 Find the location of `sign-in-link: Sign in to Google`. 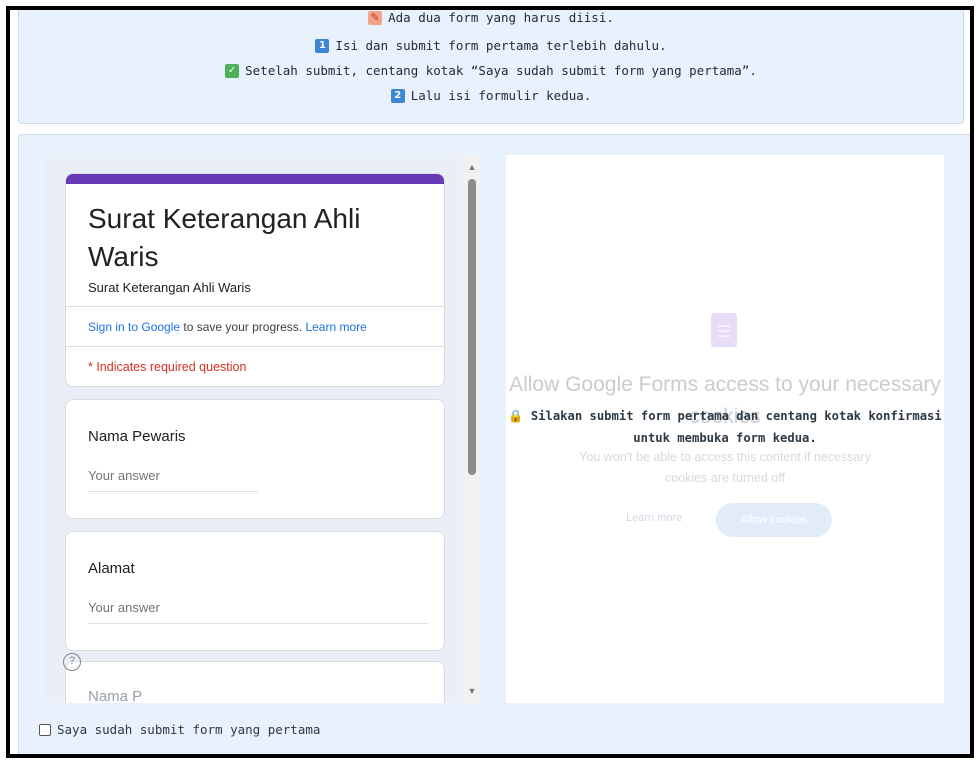

sign-in-link: Sign in to Google is located at coordinates (134, 327).